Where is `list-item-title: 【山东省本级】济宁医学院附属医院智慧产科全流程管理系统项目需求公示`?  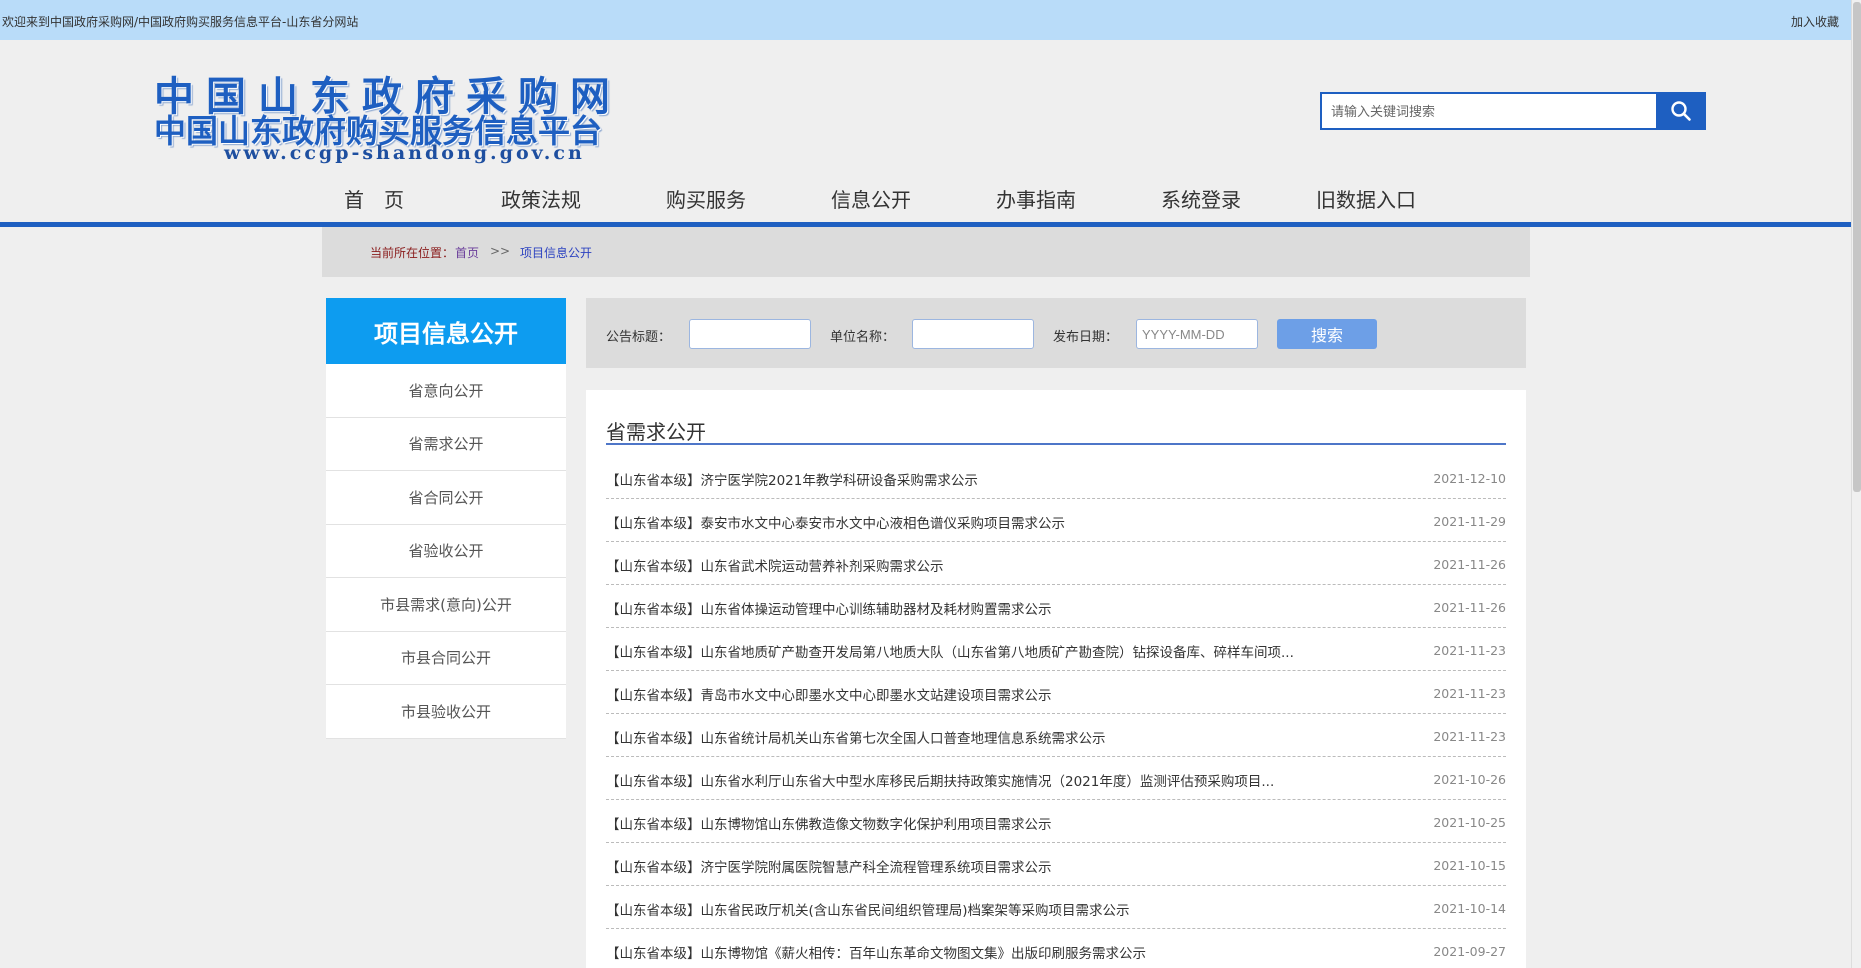 list-item-title: 【山东省本级】济宁医学院附属医院智慧产科全流程管理系统项目需求公示 is located at coordinates (829, 866).